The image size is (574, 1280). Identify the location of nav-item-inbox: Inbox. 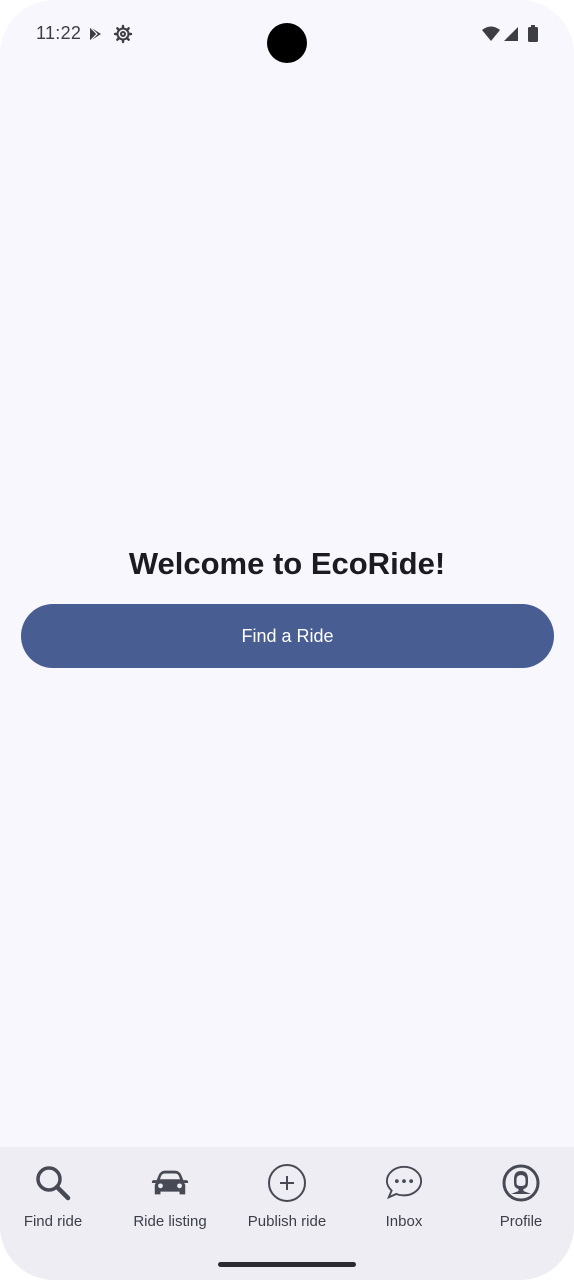
(404, 1197).